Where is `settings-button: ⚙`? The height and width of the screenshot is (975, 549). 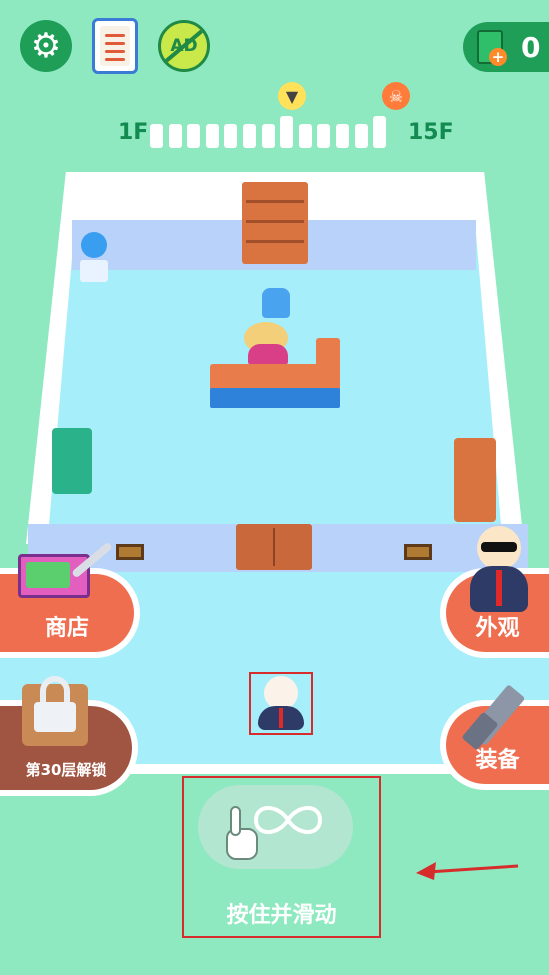 settings-button: ⚙ is located at coordinates (46, 46).